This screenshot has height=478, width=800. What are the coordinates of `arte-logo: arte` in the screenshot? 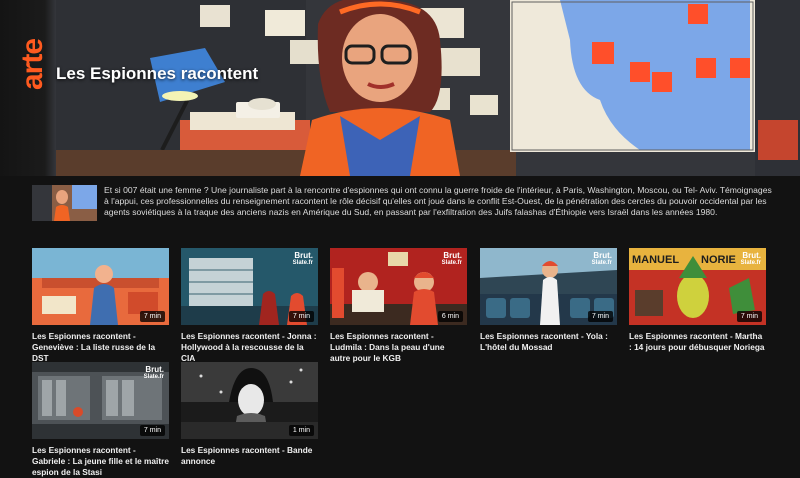 It's located at (32, 64).